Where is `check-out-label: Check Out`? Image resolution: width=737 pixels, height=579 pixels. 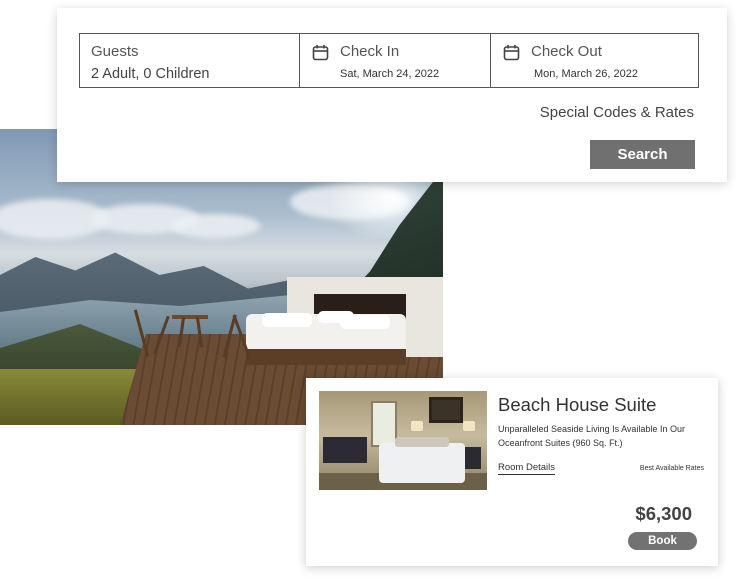
check-out-label: Check Out is located at coordinates (566, 51).